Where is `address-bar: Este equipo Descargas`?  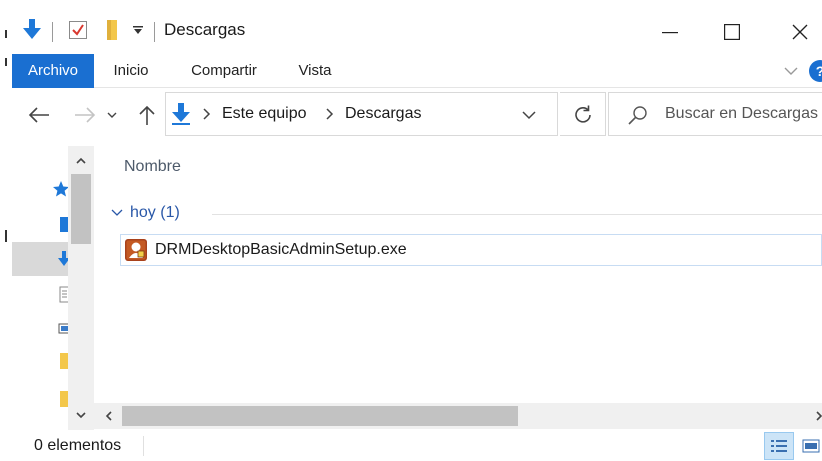
address-bar: Este equipo Descargas is located at coordinates (361, 114).